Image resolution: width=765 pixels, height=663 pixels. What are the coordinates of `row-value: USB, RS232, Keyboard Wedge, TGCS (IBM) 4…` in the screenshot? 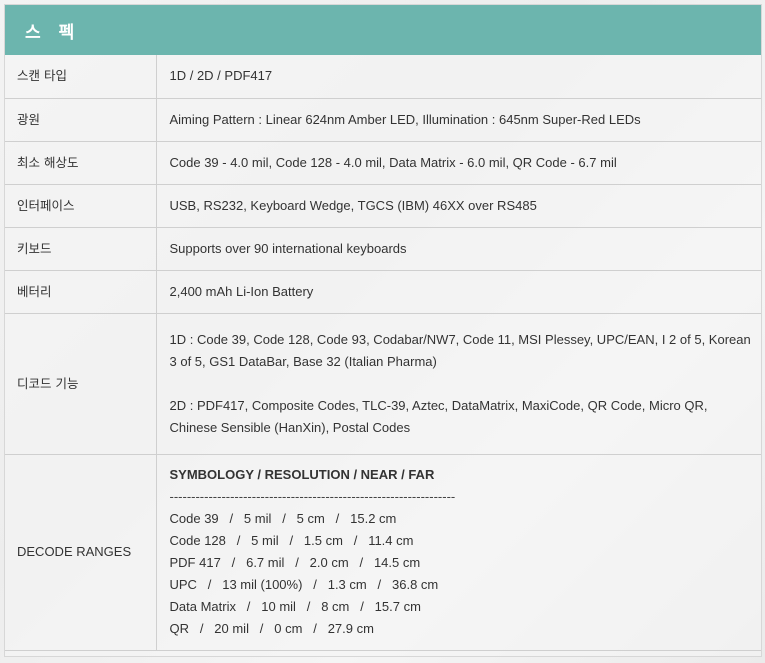 It's located at (458, 206).